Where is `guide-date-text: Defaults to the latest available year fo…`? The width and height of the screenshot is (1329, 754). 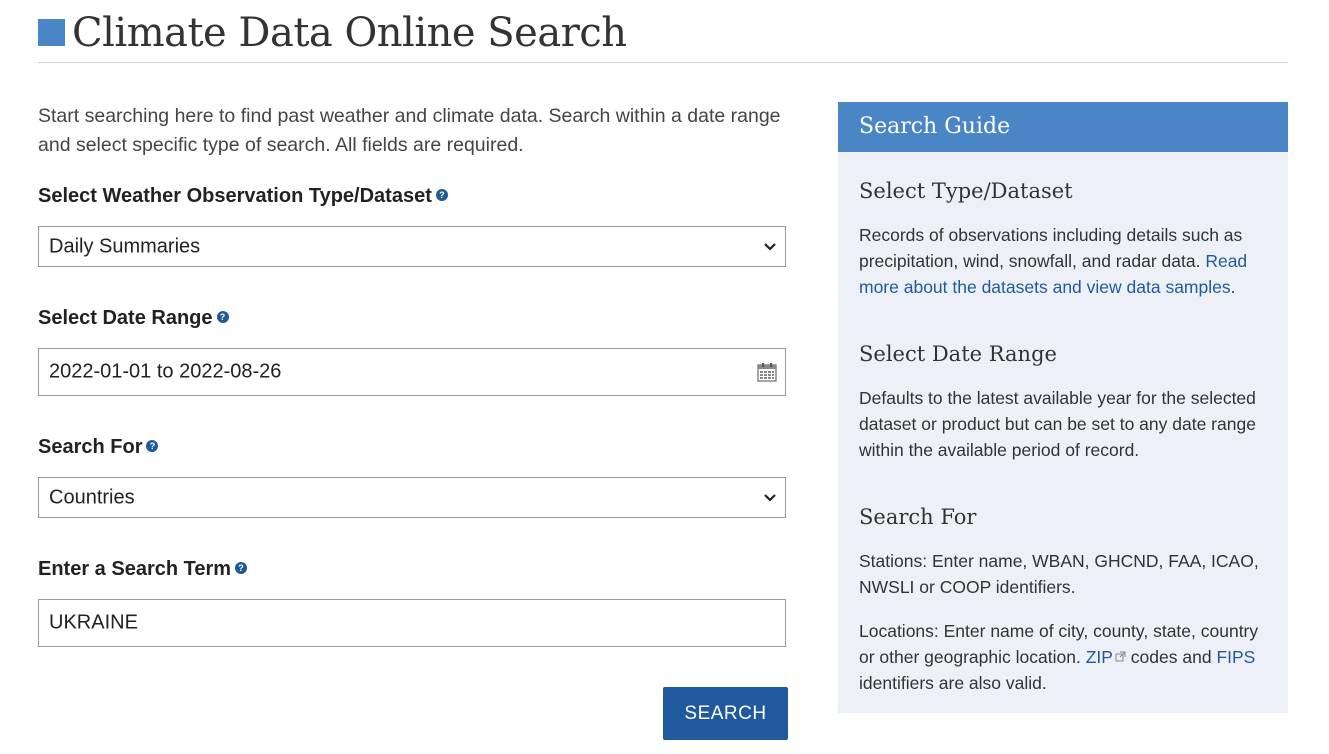 guide-date-text: Defaults to the latest available year fo… is located at coordinates (1057, 424).